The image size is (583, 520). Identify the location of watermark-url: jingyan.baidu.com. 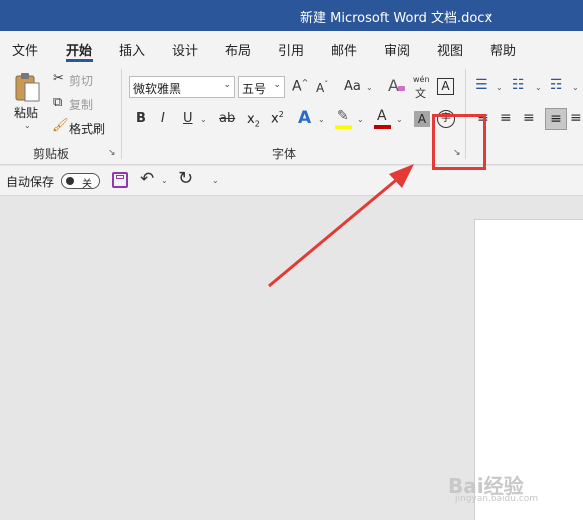
(497, 499).